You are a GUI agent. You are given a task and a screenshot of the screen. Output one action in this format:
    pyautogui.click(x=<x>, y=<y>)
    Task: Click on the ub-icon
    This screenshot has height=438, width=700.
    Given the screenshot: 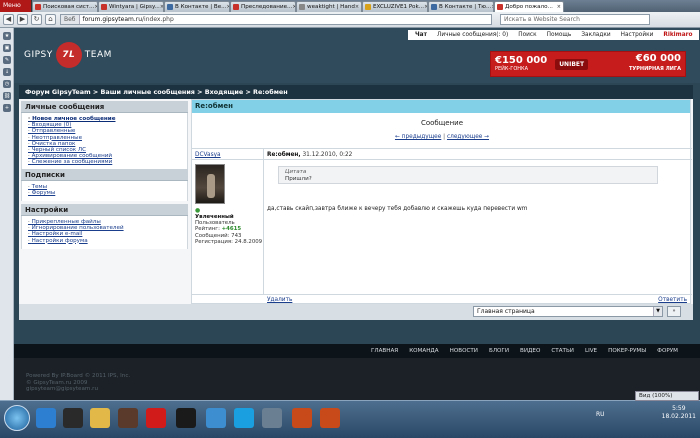 What is the action you would take?
    pyautogui.click(x=73, y=418)
    